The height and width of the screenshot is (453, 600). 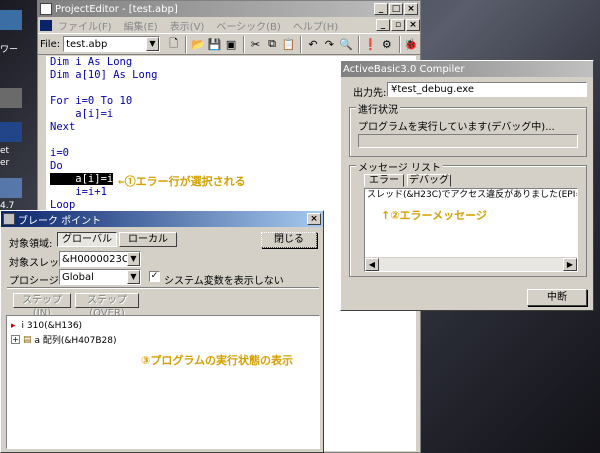 I want to click on document-icon, so click(x=46, y=25).